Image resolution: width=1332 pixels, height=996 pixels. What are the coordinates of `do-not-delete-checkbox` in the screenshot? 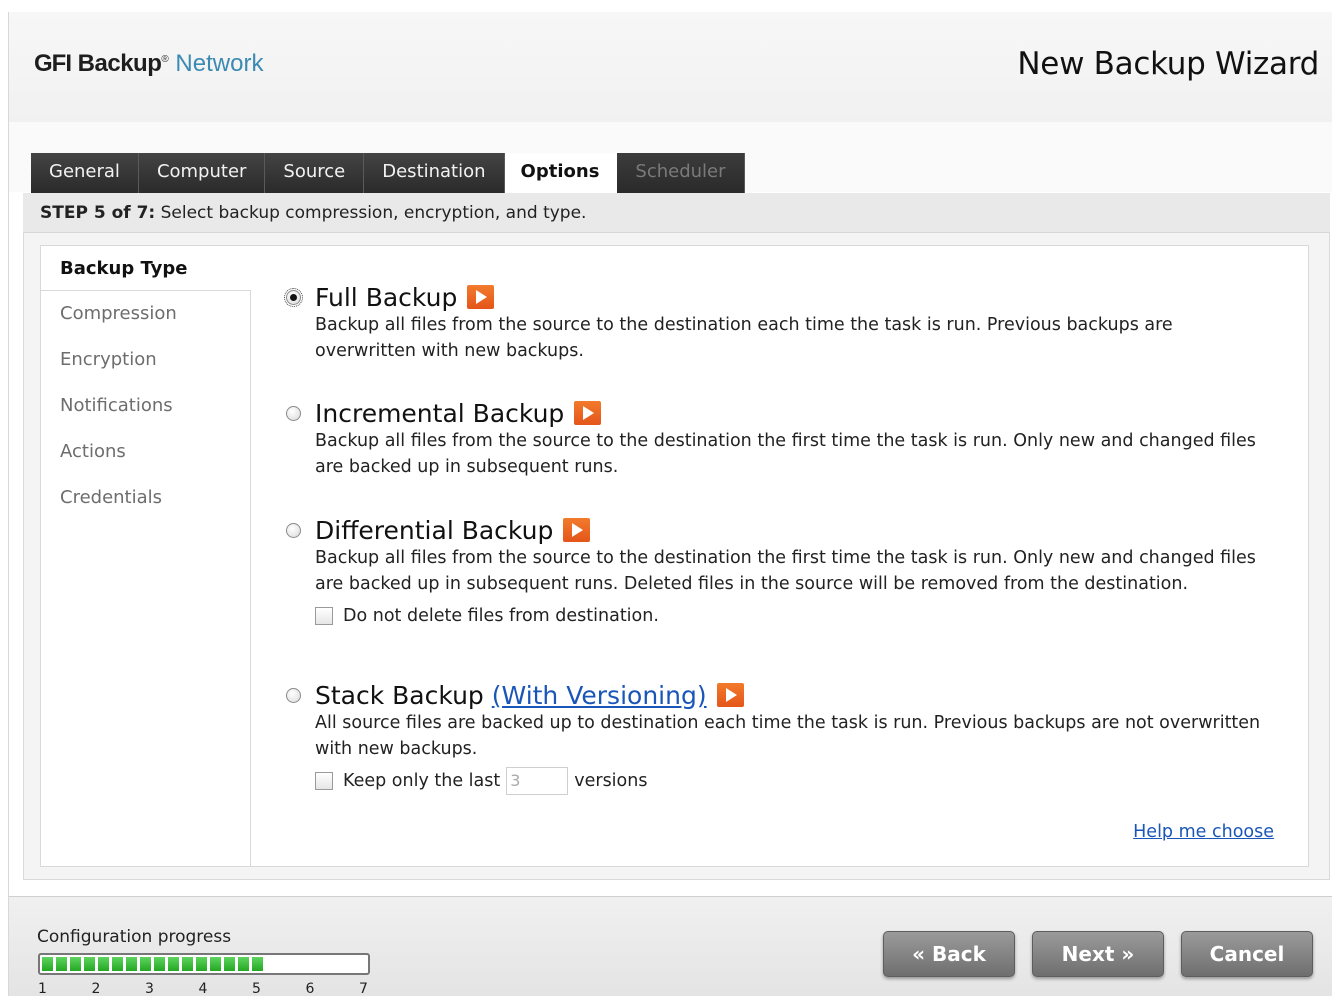 It's located at (324, 616).